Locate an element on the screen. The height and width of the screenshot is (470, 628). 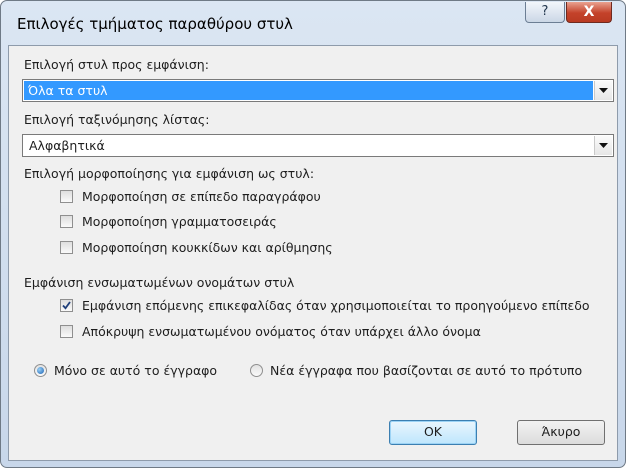
title-bar: Επιλογές τμήματος παραθύρου στυλ ? X is located at coordinates (313, 23).